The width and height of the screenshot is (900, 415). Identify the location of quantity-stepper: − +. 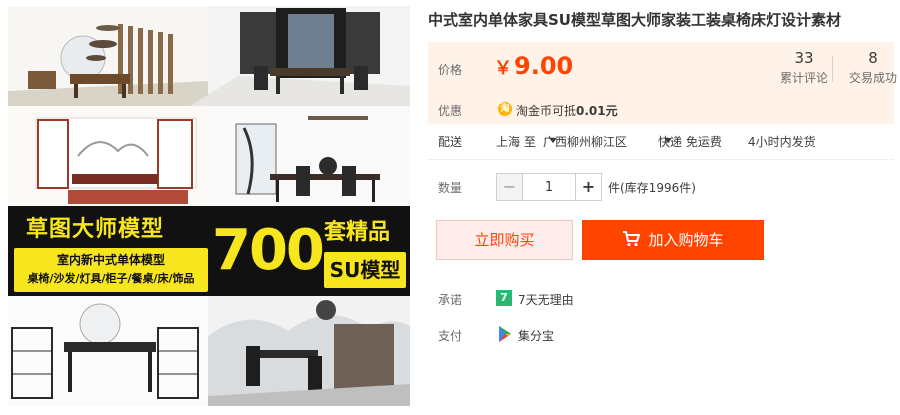
(549, 187).